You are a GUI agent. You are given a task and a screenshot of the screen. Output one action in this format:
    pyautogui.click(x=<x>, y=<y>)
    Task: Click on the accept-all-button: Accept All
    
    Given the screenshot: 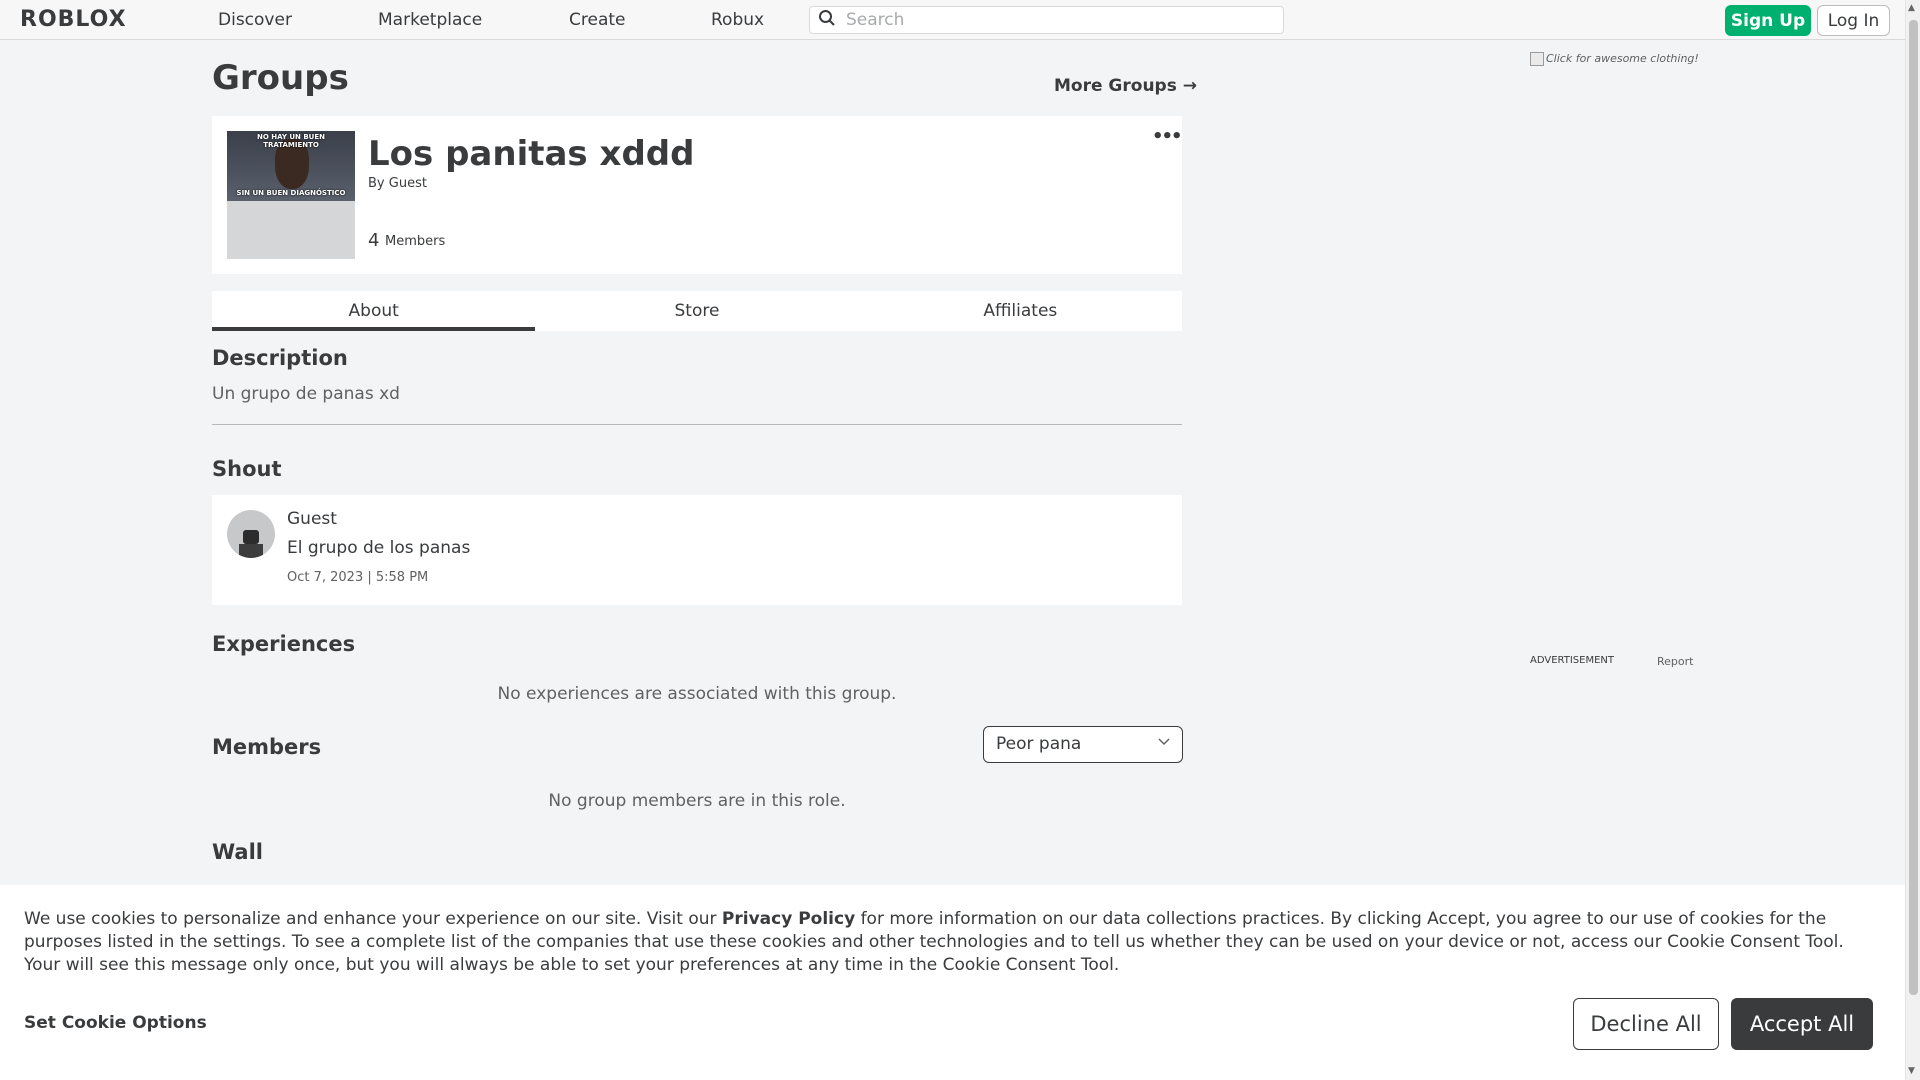 What is the action you would take?
    pyautogui.click(x=1802, y=1024)
    